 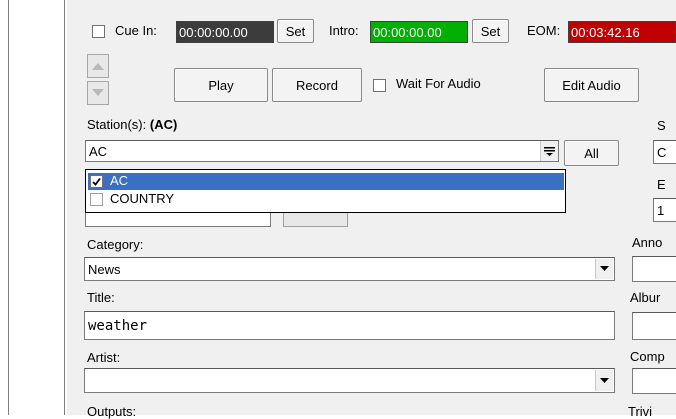 I want to click on eom-time: 00:03:42.16, so click(x=622, y=32).